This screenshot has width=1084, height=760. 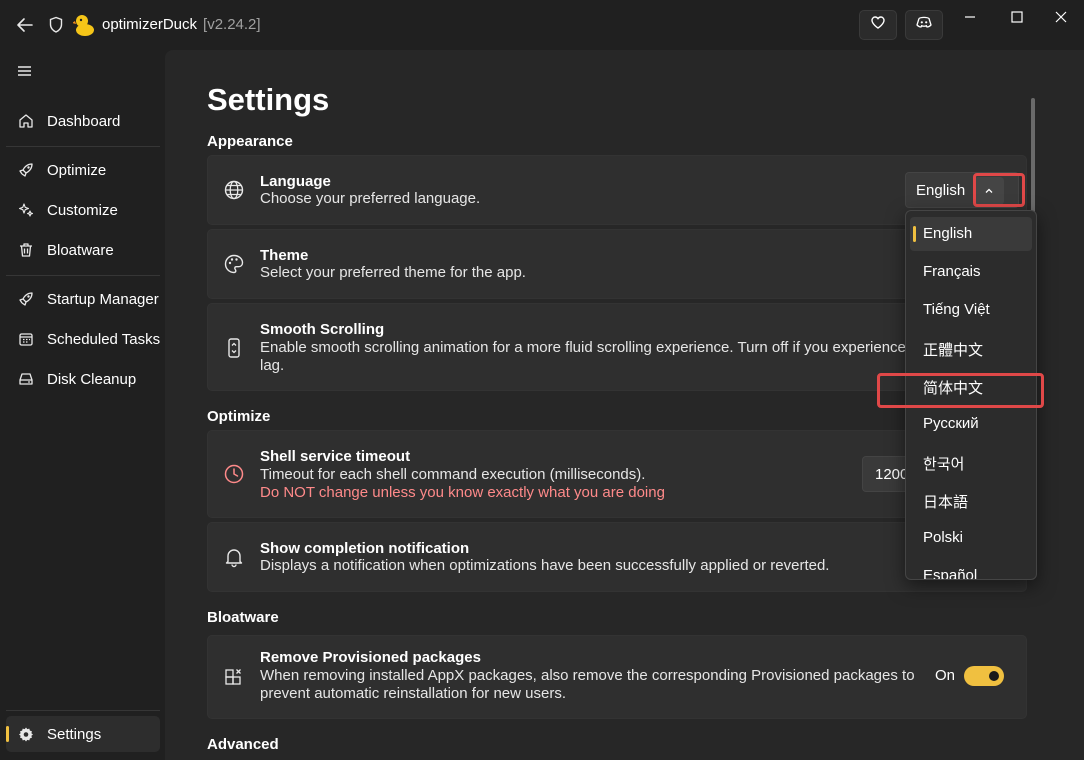 What do you see at coordinates (234, 557) in the screenshot?
I see `bell-icon` at bounding box center [234, 557].